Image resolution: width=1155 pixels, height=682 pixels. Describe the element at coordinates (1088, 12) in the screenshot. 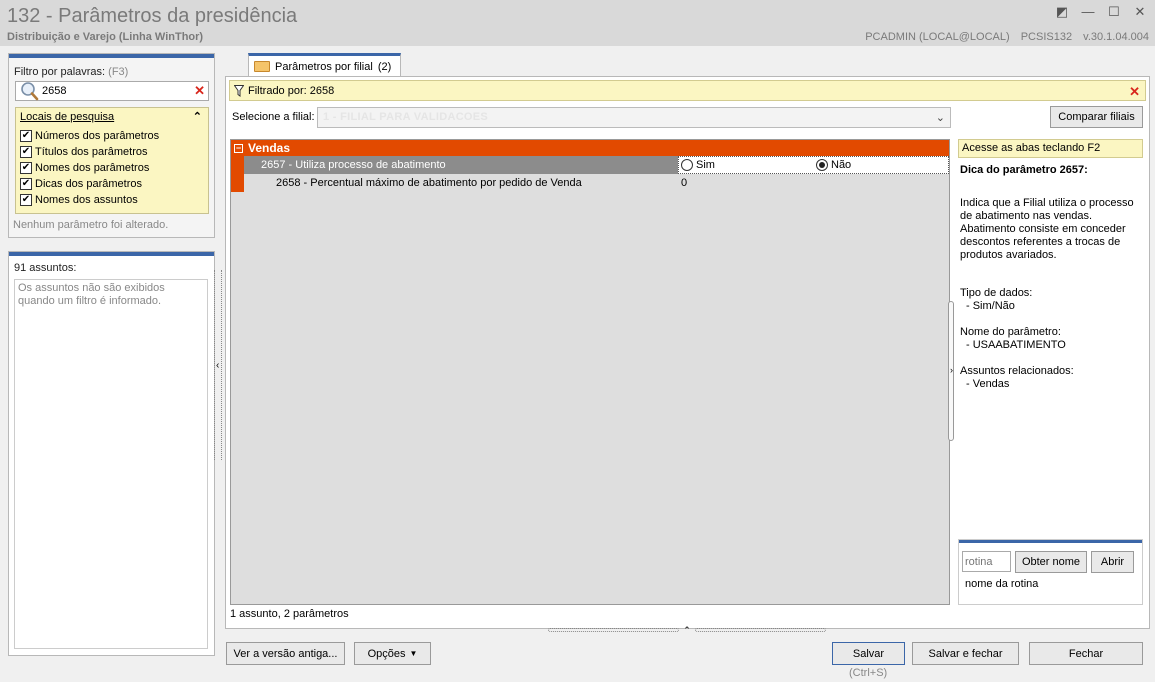

I see `minimize-icon: —` at that location.